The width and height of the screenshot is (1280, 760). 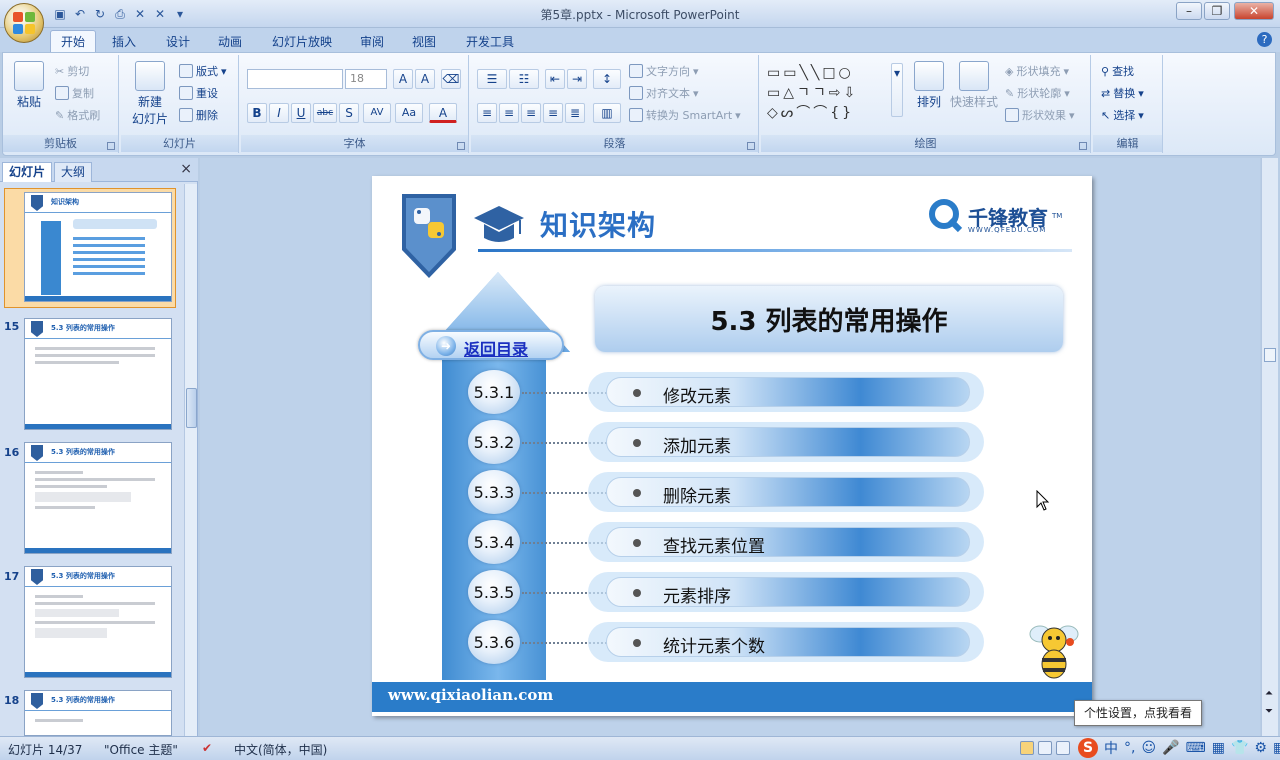 What do you see at coordinates (24, 23) in the screenshot?
I see `office-button` at bounding box center [24, 23].